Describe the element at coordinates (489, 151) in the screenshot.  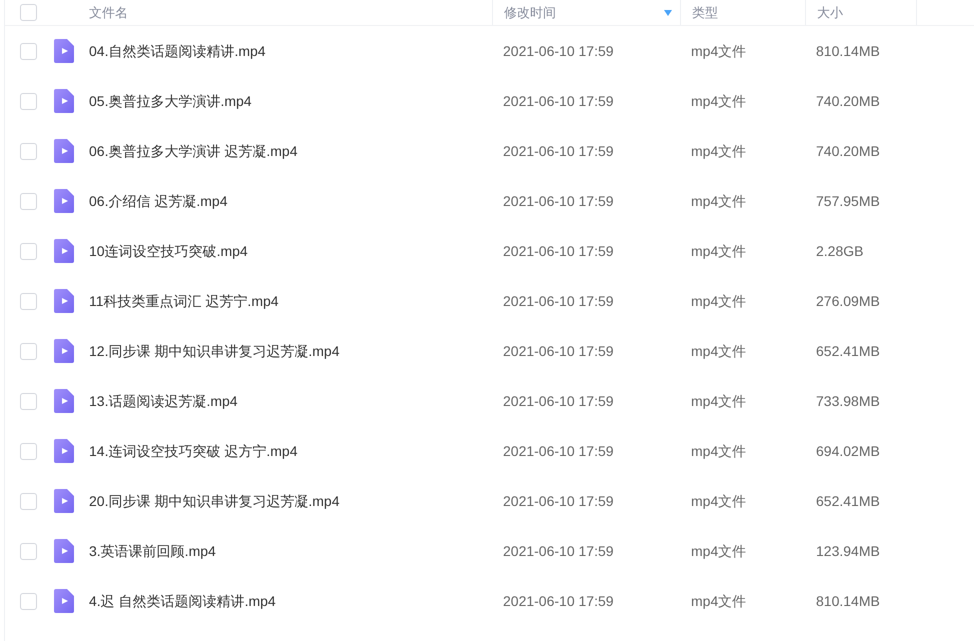
I see `file-row: 06.奥普拉多大学演讲 迟芳凝.mp4 2021-06-10 17:59 mp4文件 740.20MB` at that location.